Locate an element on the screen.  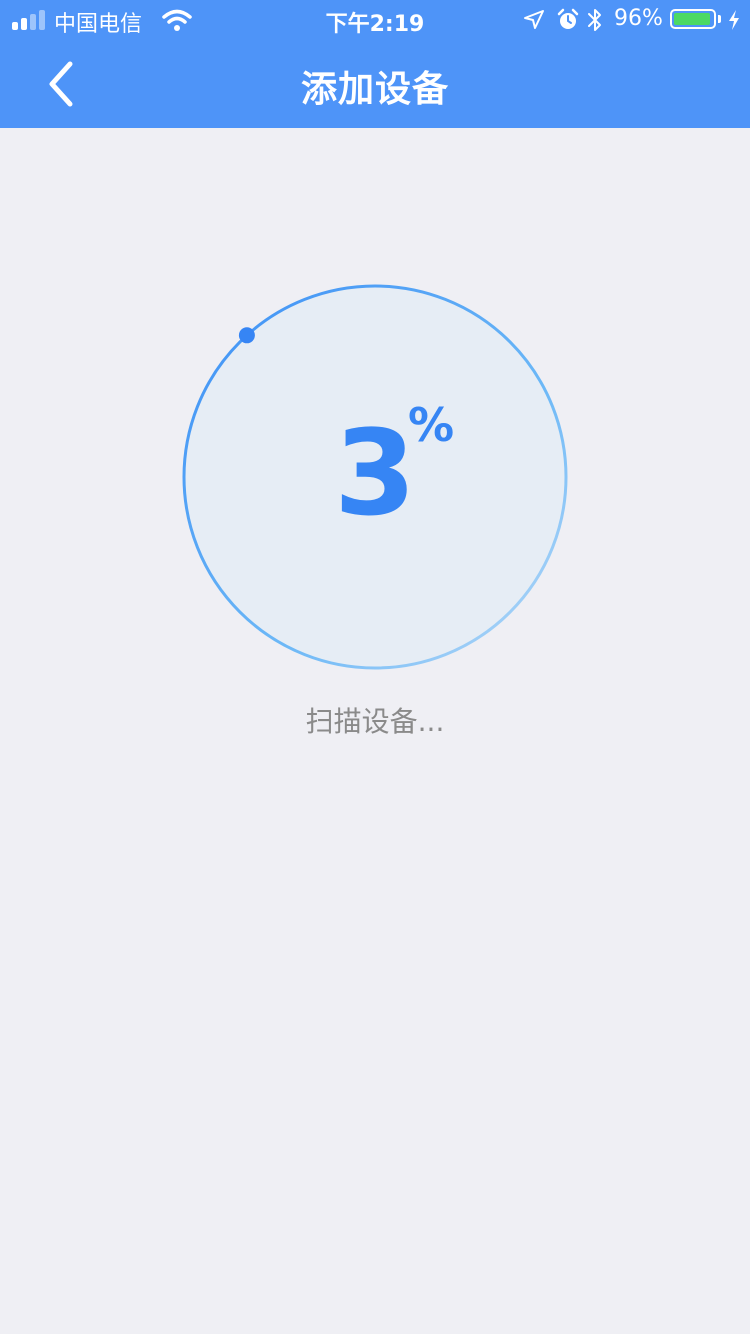
battery-icon is located at coordinates (693, 19).